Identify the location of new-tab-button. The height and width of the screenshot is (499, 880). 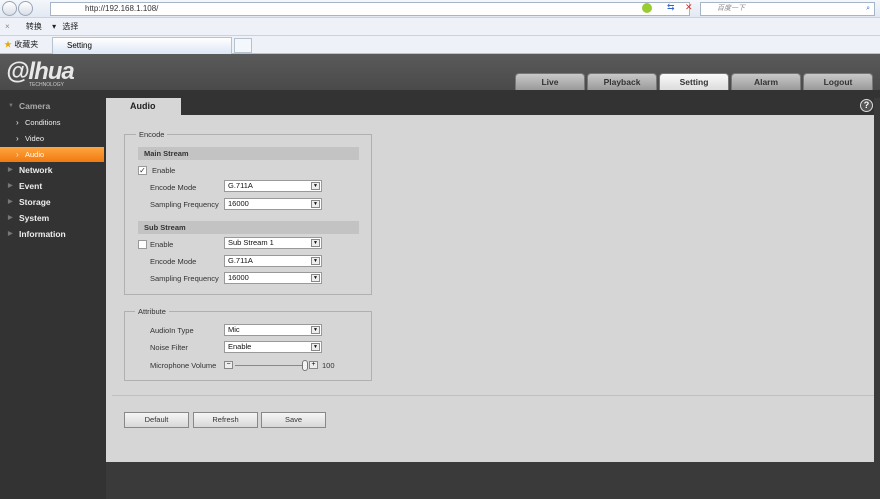
(243, 45).